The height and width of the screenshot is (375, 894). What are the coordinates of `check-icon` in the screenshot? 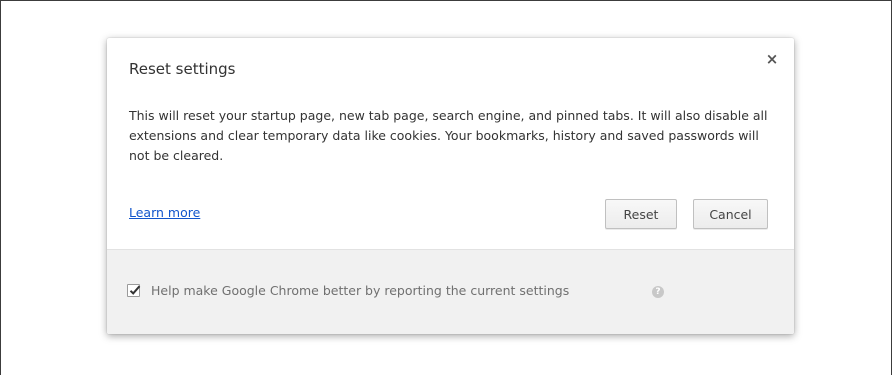 It's located at (135, 290).